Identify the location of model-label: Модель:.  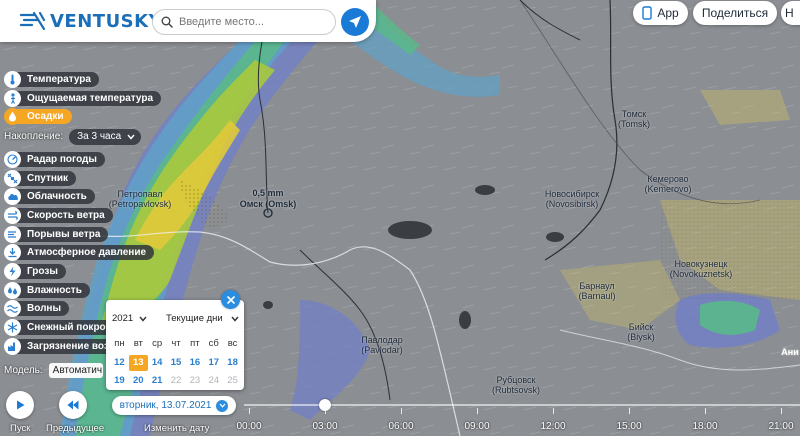
(23, 370).